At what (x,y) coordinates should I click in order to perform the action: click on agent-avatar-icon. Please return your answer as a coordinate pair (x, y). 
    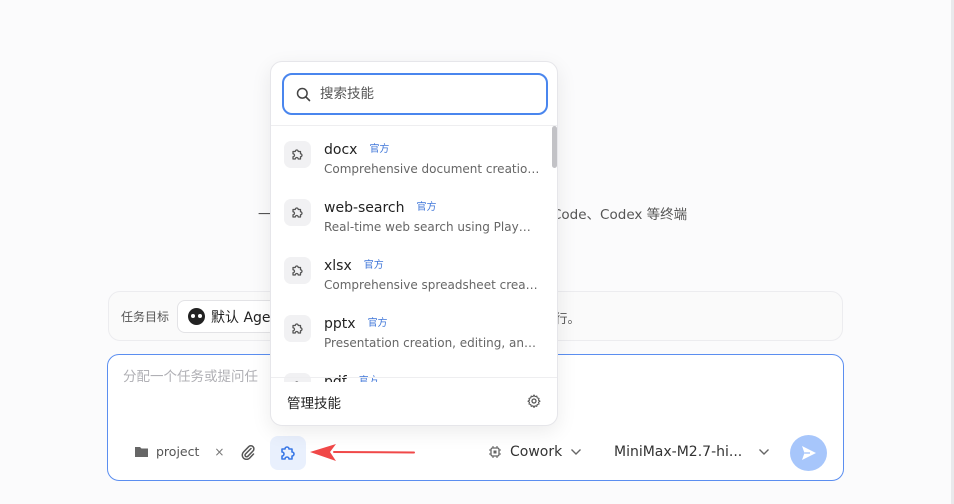
    Looking at the image, I should click on (196, 316).